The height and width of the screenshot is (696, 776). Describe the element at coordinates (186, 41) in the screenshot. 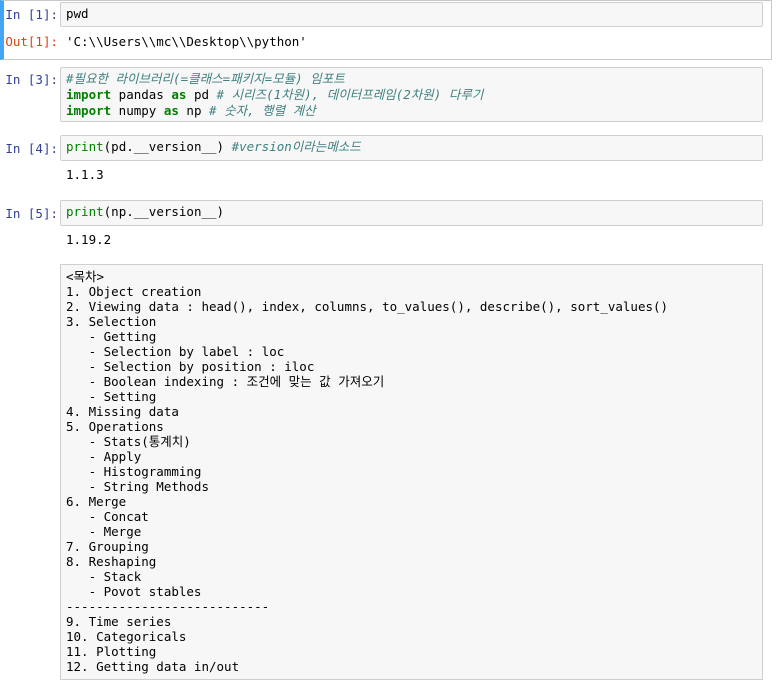

I see `cell-1-output: 'C:\\Users\\mc\\Desktop\\python'` at that location.